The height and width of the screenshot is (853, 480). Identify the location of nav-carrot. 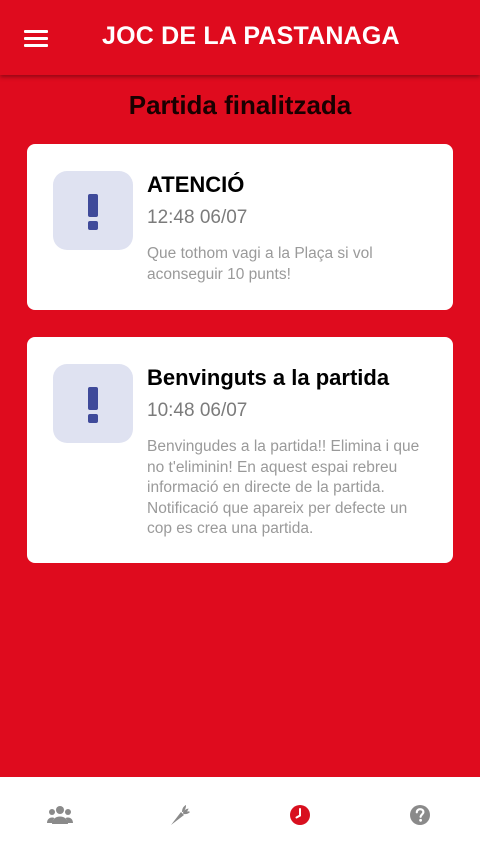
(180, 815).